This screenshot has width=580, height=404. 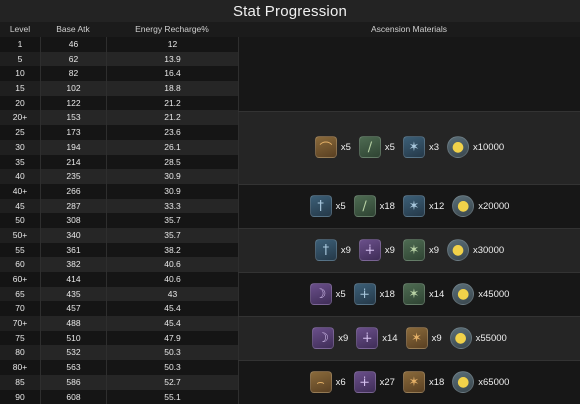 I want to click on claw-icon: ✶, so click(x=414, y=382).